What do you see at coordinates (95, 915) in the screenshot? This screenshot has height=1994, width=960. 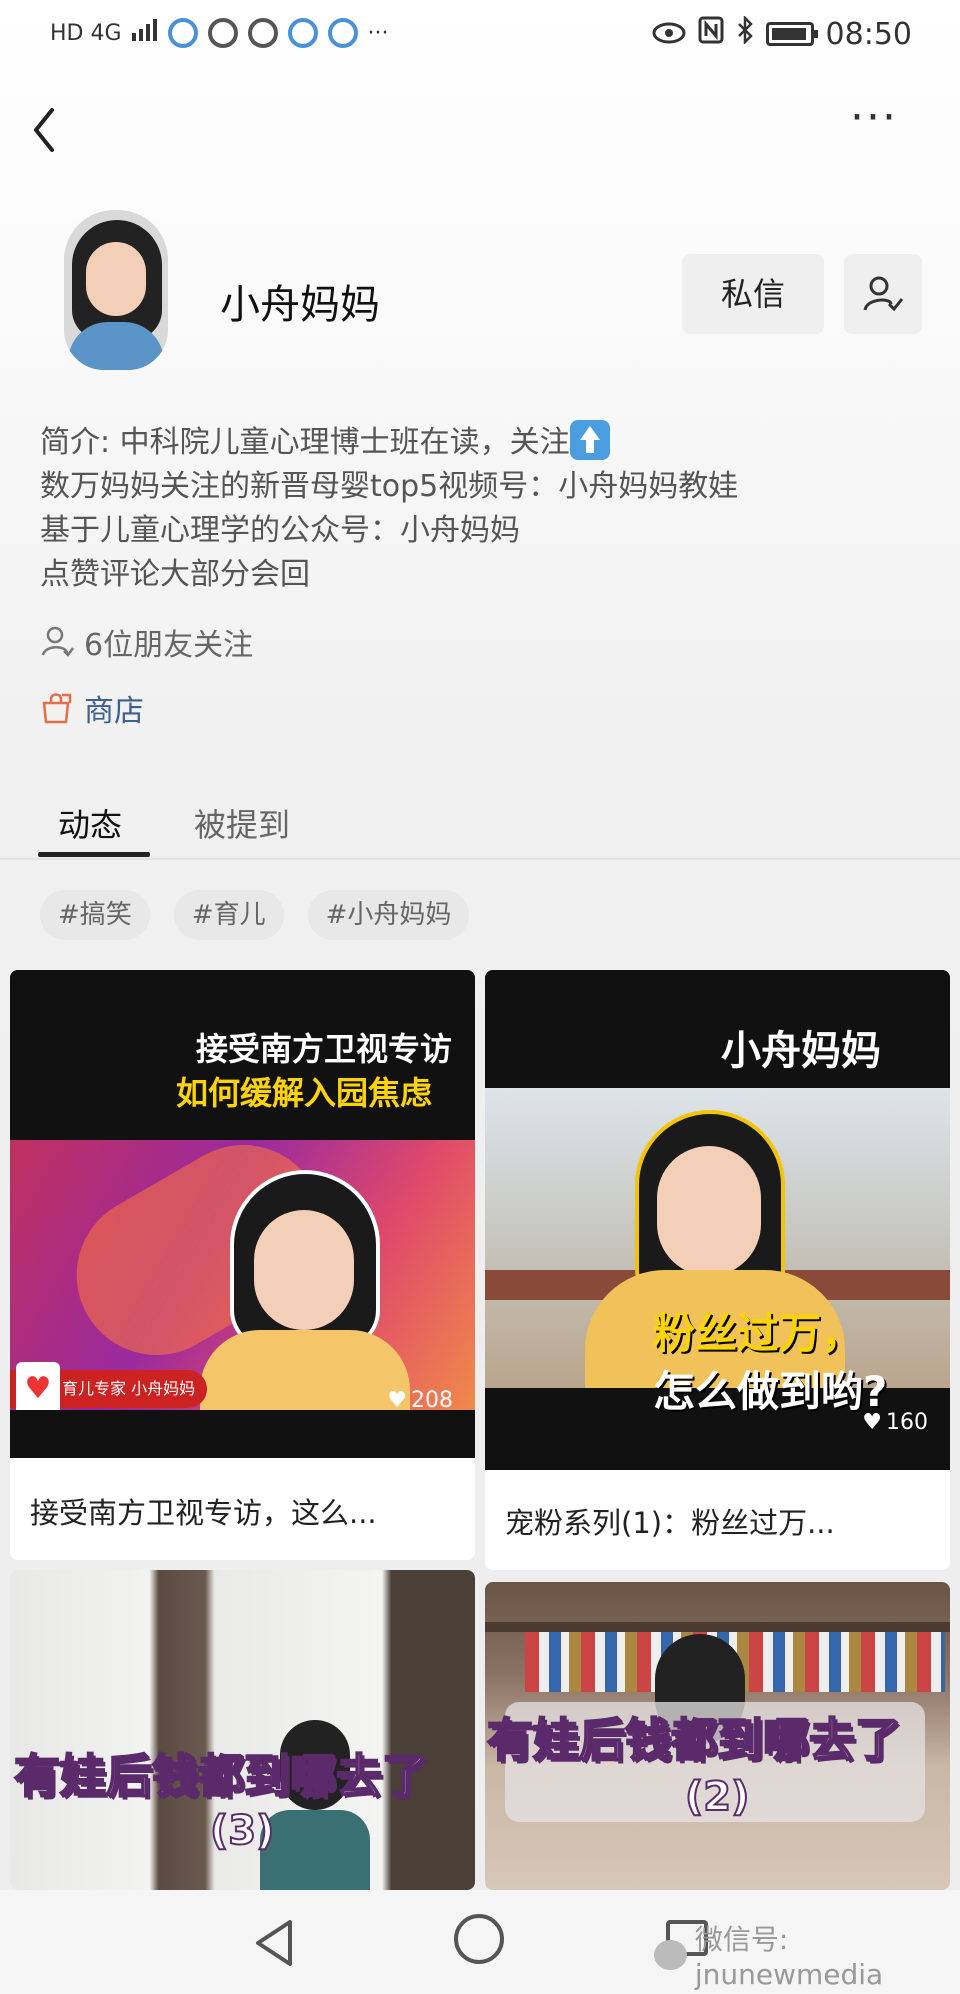 I see `tag-chip: #搞笑` at bounding box center [95, 915].